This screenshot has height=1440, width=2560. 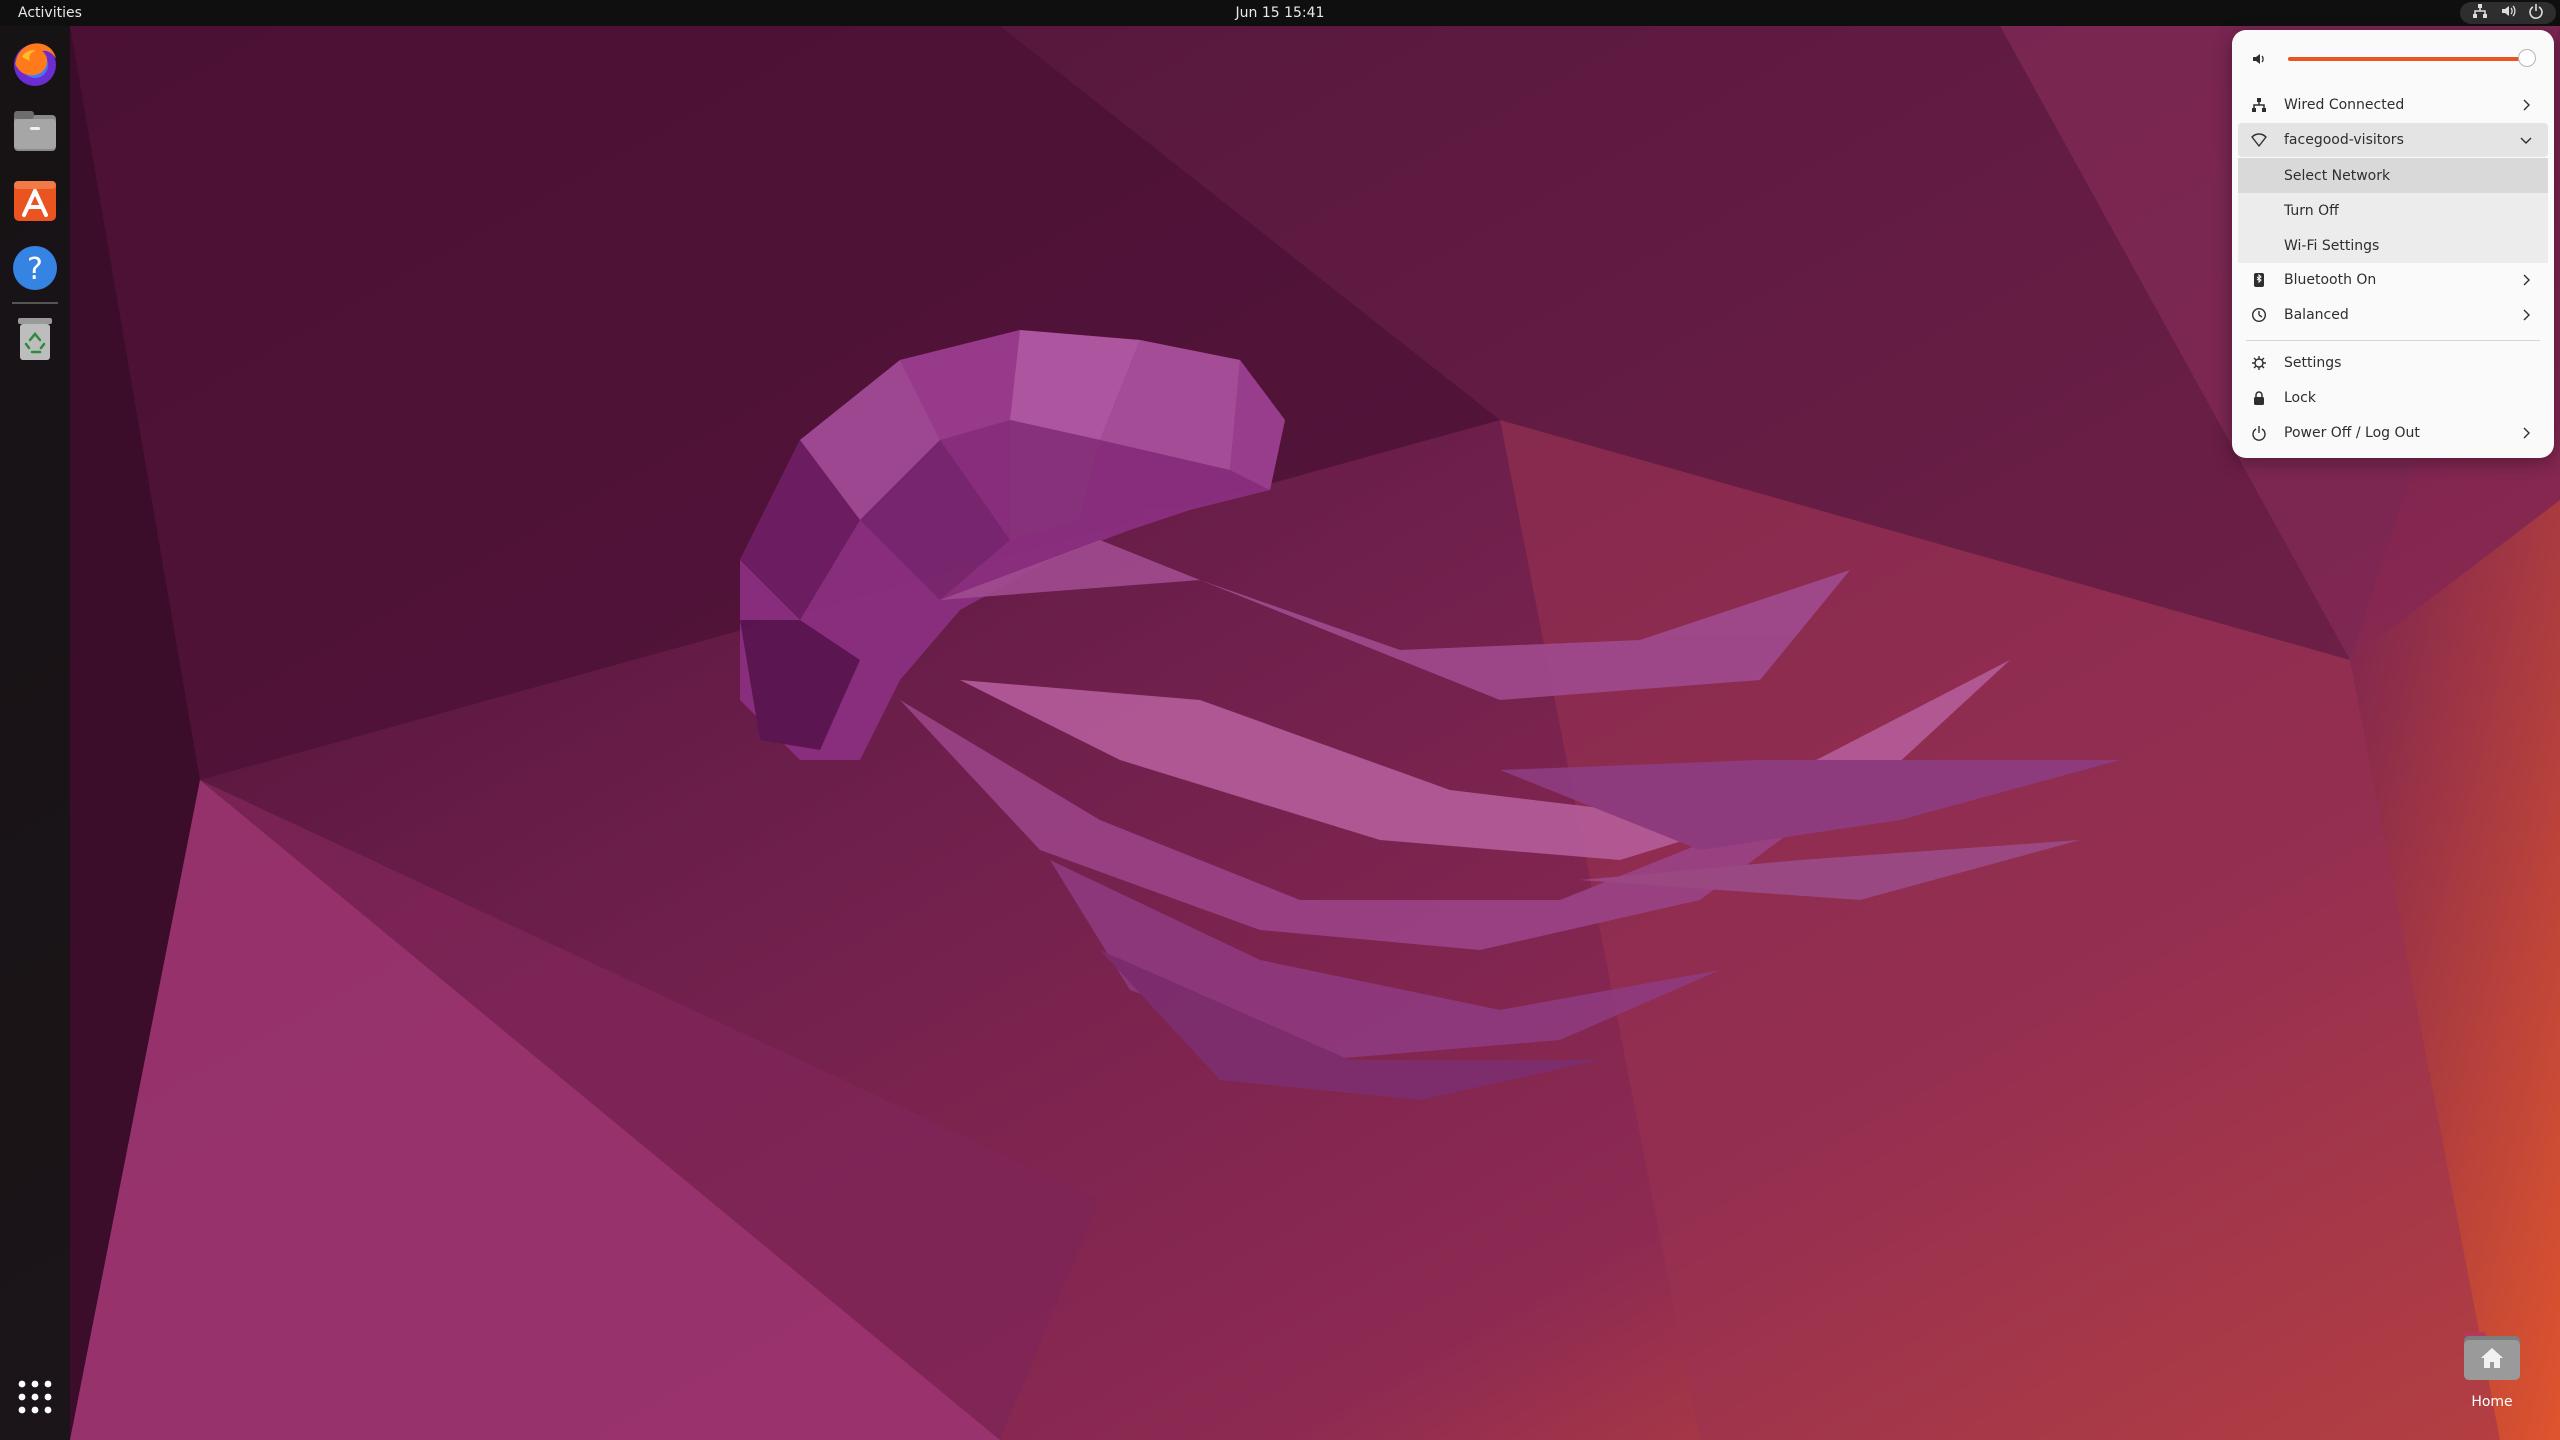 What do you see at coordinates (2393, 210) in the screenshot?
I see `wifi-turn-off-item: Turn Off` at bounding box center [2393, 210].